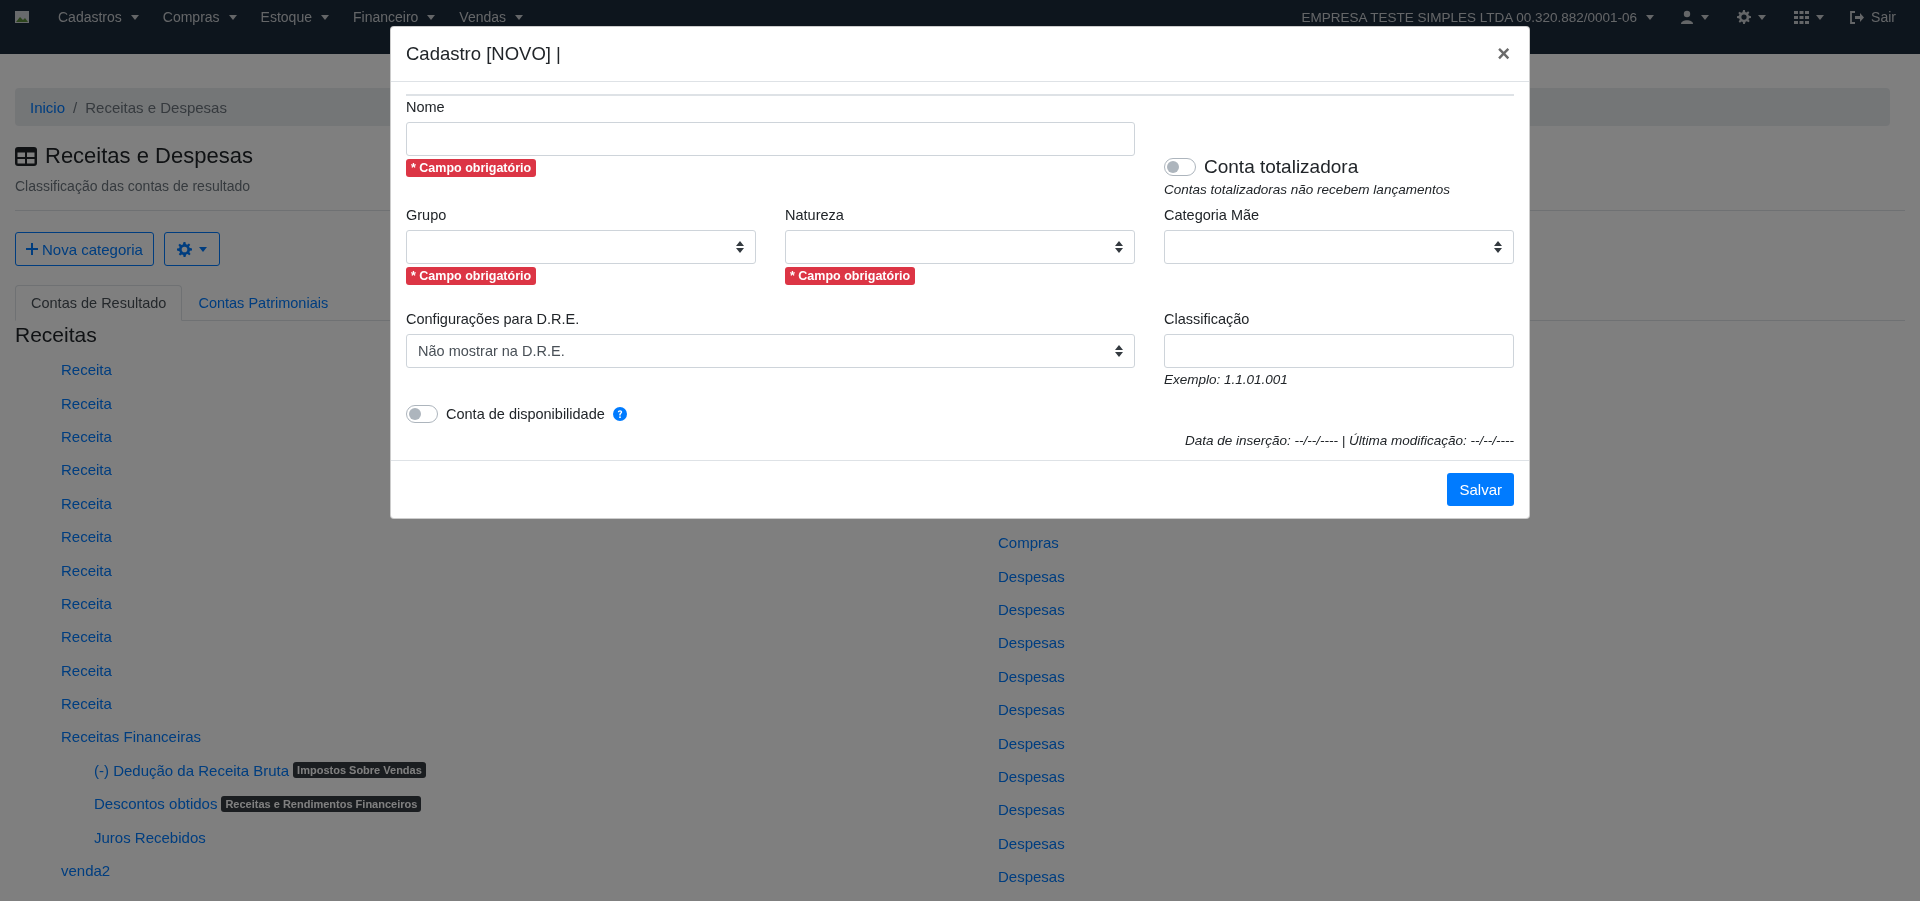  I want to click on grid-icon, so click(1802, 17).